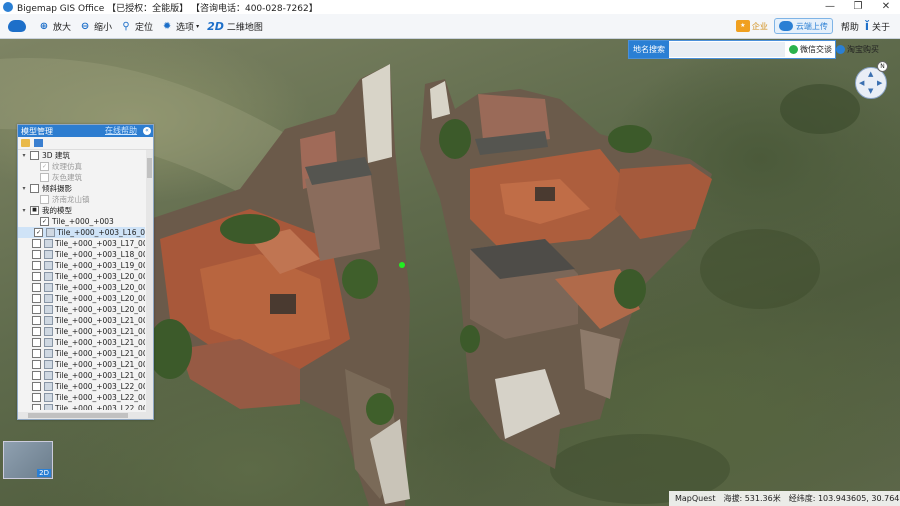  Describe the element at coordinates (830, 7) in the screenshot. I see `minimize-button: —` at that location.